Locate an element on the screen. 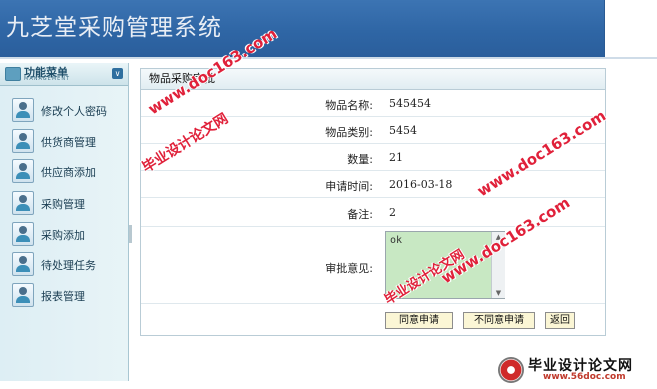  field-row-remark: 备注: 2 is located at coordinates (373, 212).